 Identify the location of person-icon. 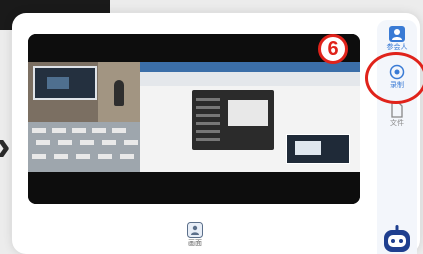
(397, 34).